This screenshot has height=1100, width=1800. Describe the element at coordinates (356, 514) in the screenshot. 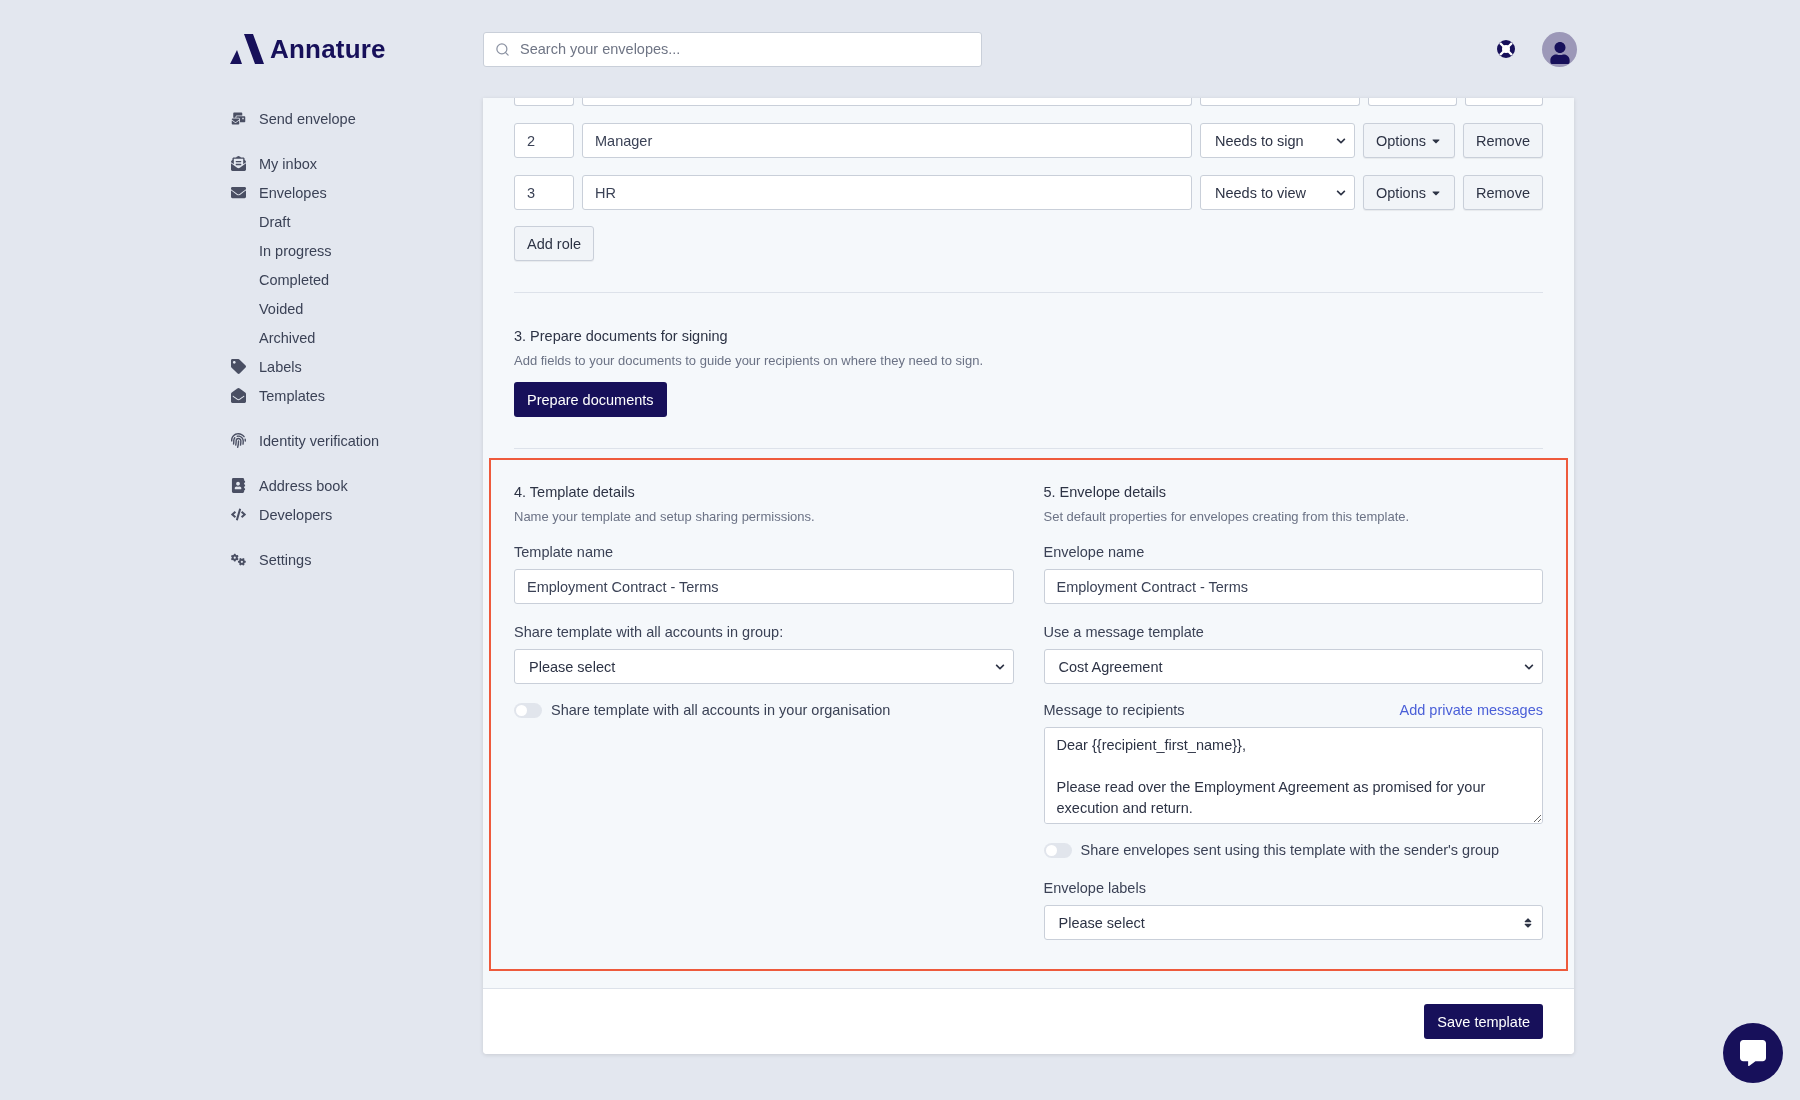

I see `sidebar-item: Developers` at that location.